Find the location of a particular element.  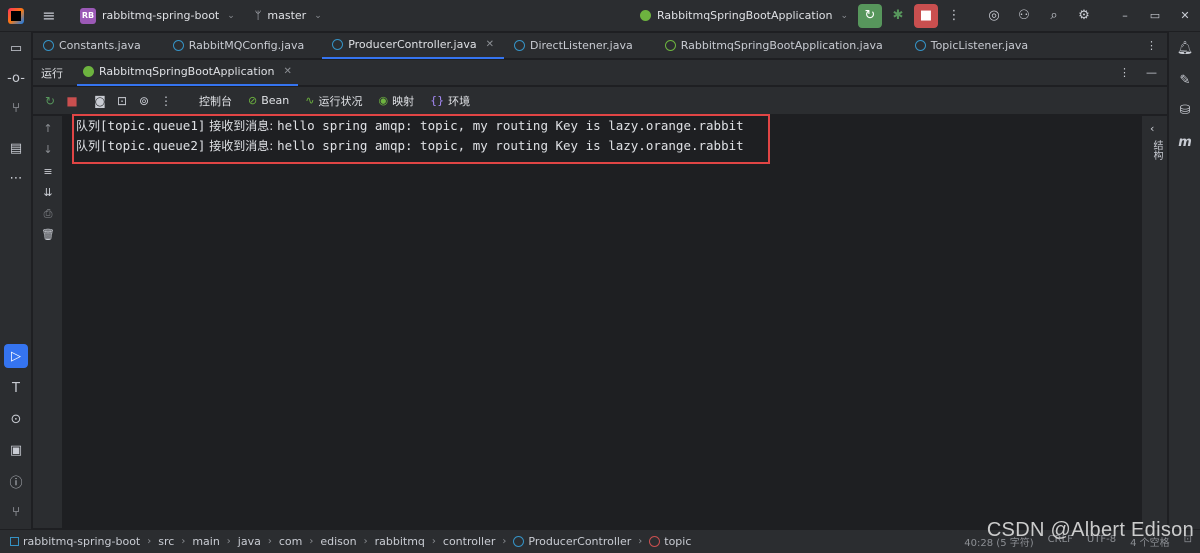

breadcrumb-class: ProducerController is located at coordinates (572, 541).